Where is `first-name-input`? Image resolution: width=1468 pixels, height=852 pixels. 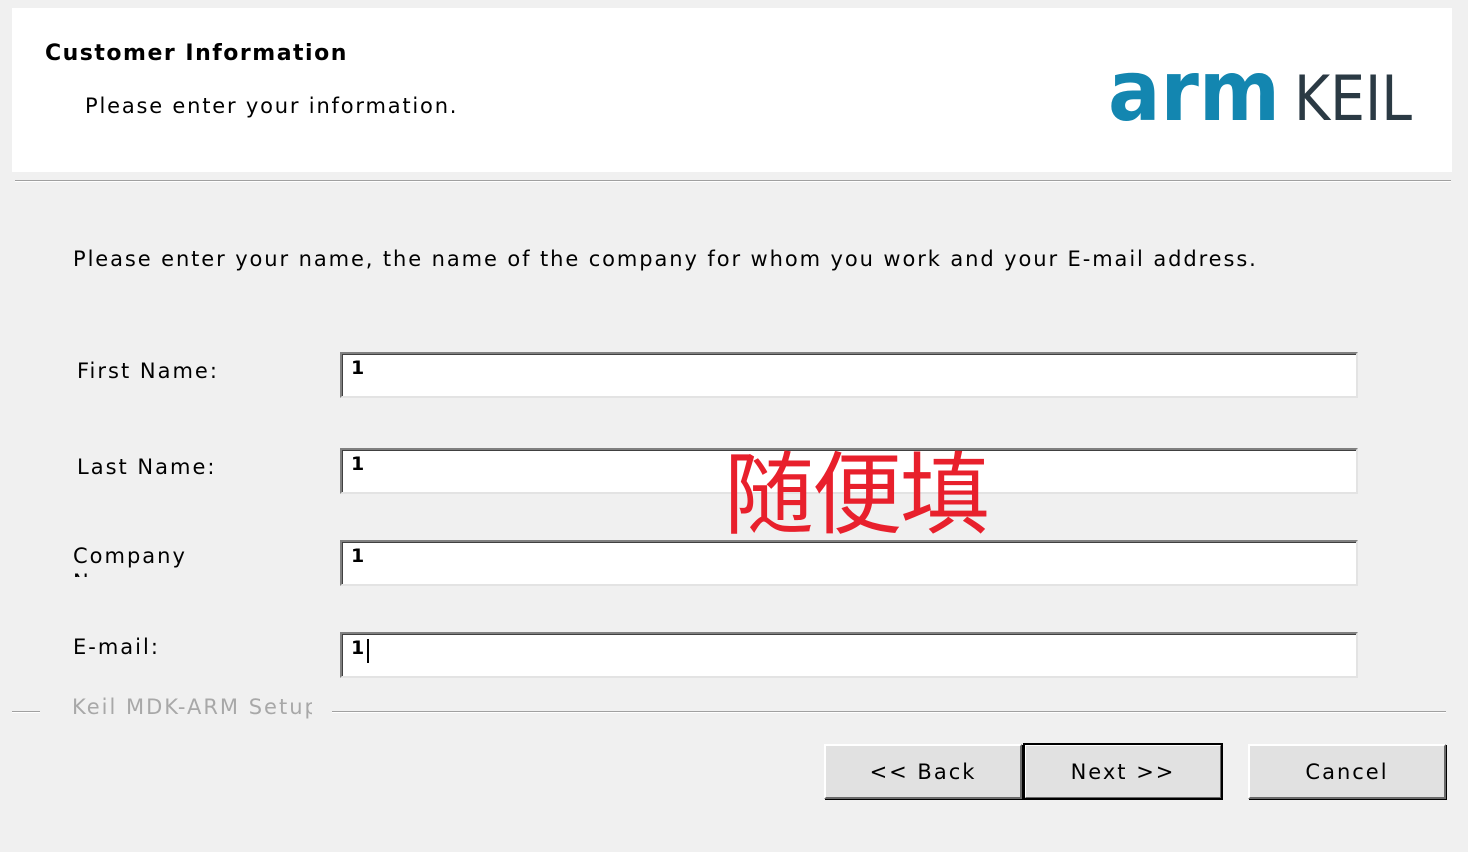
first-name-input is located at coordinates (849, 375).